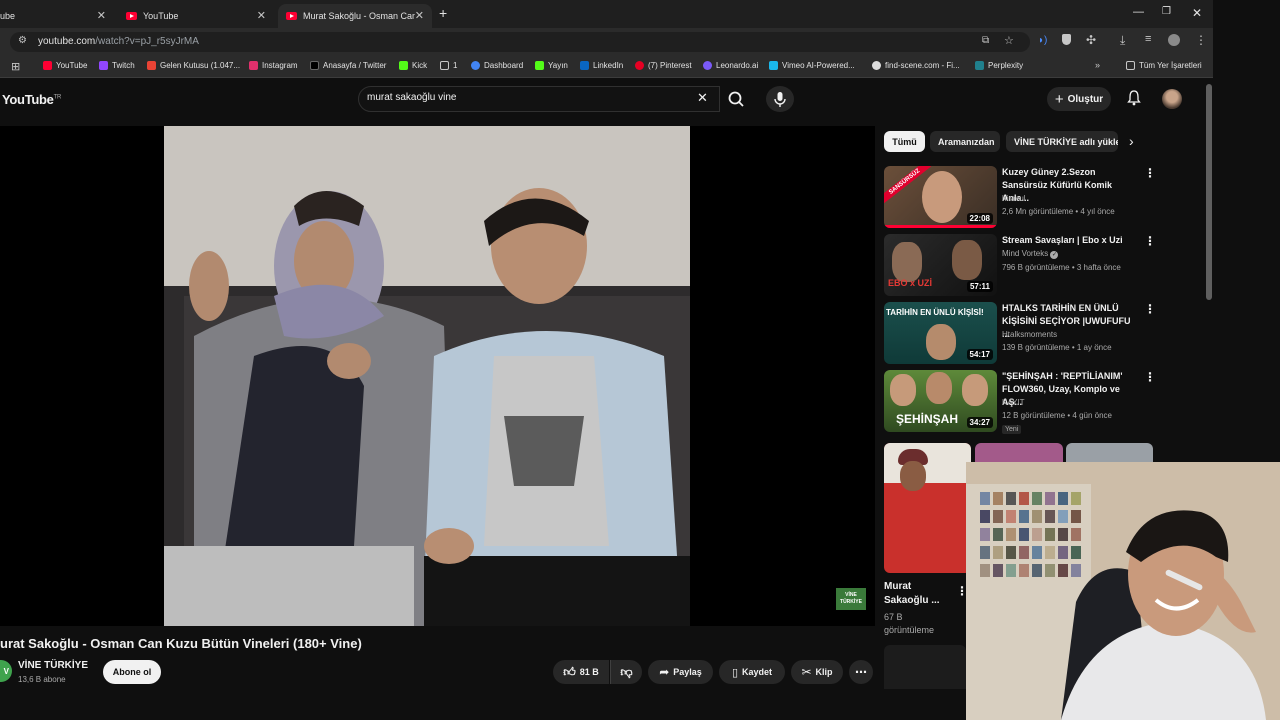  Describe the element at coordinates (273, 65) in the screenshot. I see `bookmark-instagram: Instagram` at that location.